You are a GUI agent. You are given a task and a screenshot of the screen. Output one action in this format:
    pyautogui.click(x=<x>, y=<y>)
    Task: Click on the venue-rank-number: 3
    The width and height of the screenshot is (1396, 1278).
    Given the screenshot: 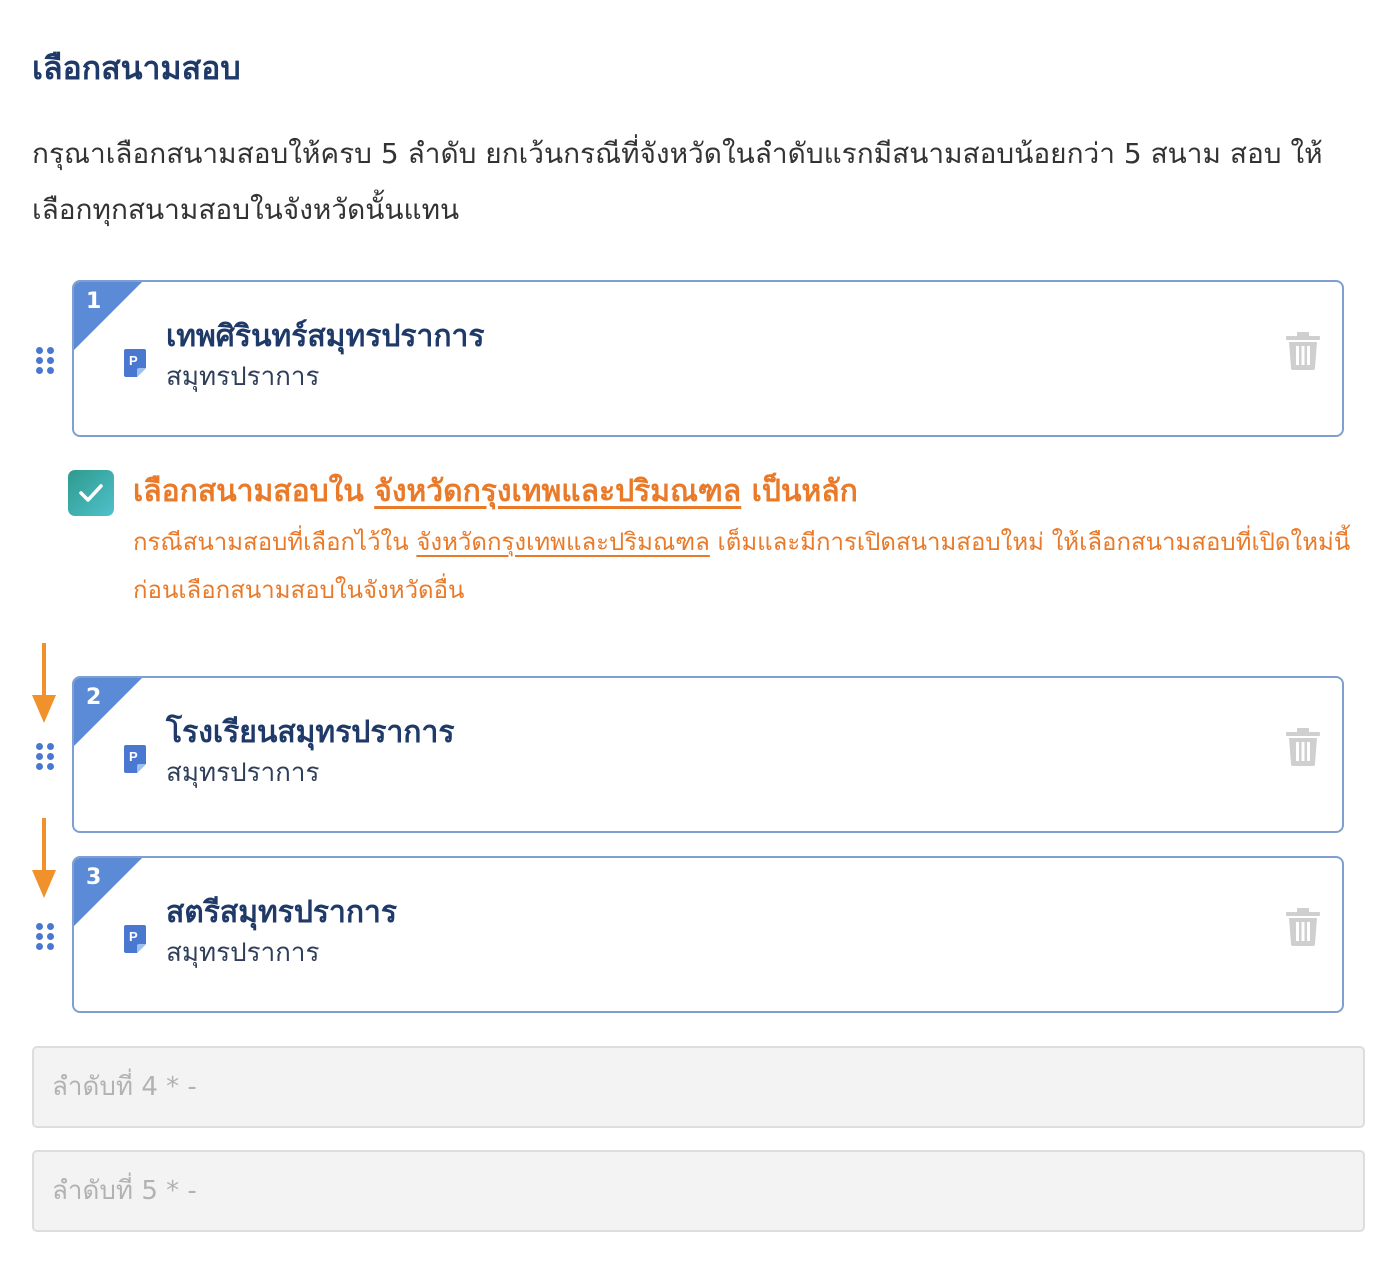 What is the action you would take?
    pyautogui.click(x=94, y=877)
    